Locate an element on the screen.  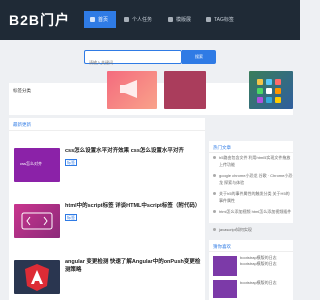
hot-item-label: 关于h5的事件属性的触发分类 关于H5的事件属性 is located at coordinates (254, 197).